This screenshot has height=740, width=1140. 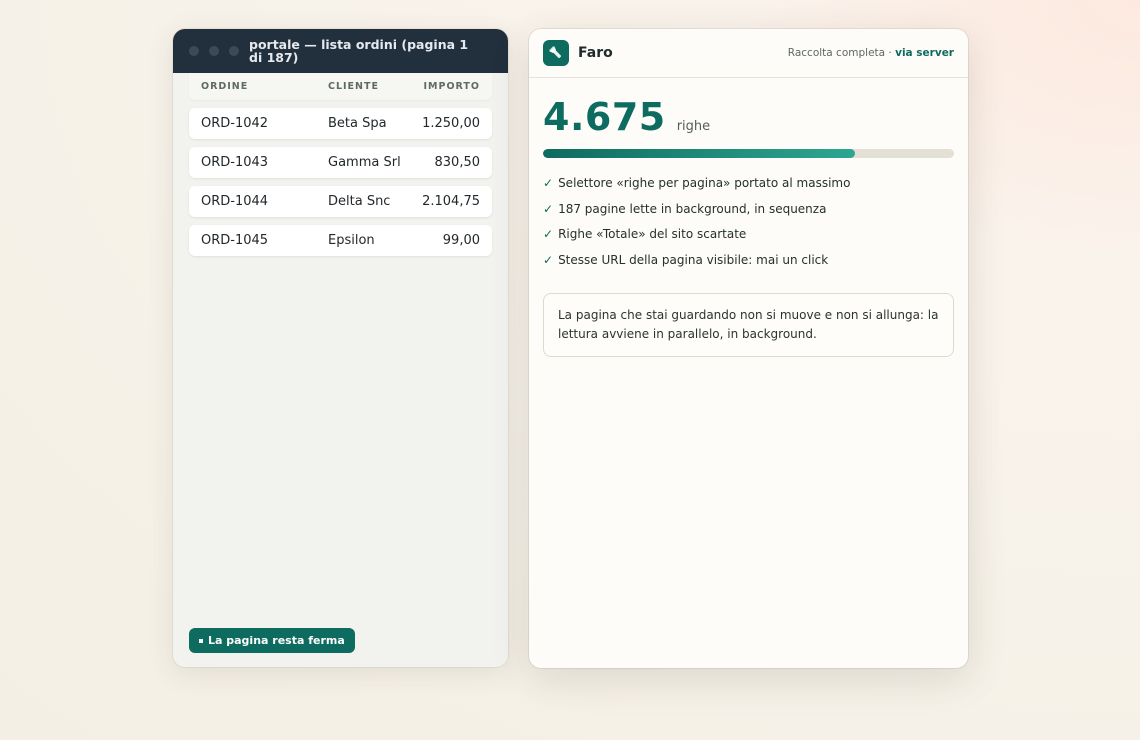 What do you see at coordinates (748, 240) in the screenshot?
I see `checklist-item: ✓ Righe «Totale» del sito scartate` at bounding box center [748, 240].